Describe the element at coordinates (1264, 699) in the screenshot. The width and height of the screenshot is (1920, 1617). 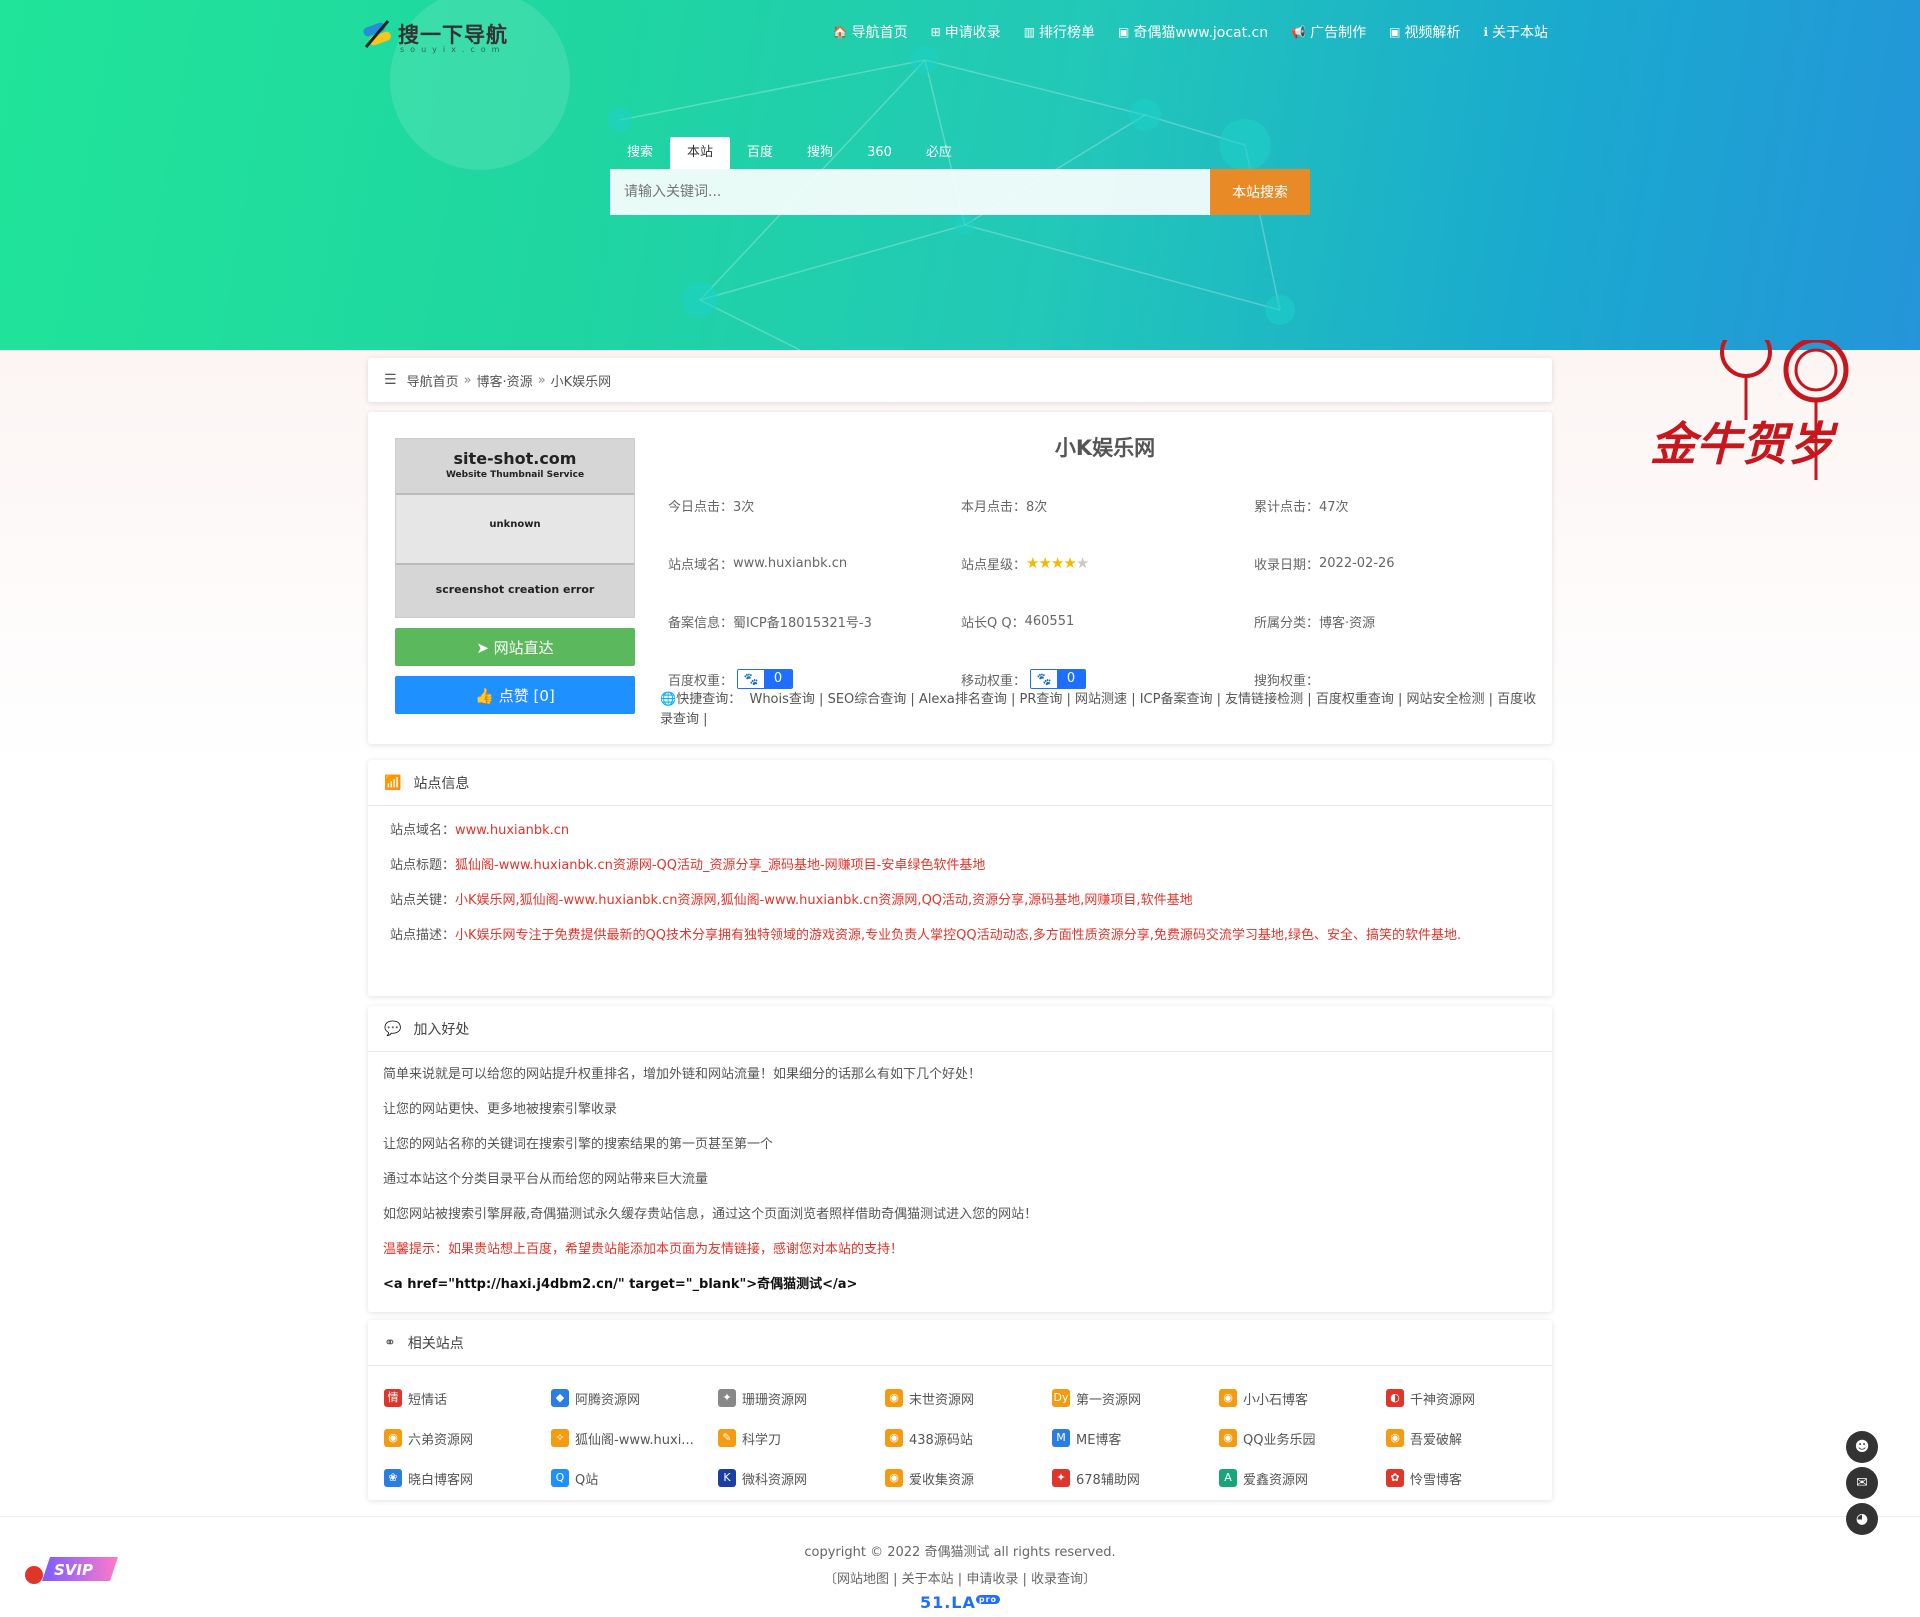
I see `quick-query-link: 友情链接检测` at that location.